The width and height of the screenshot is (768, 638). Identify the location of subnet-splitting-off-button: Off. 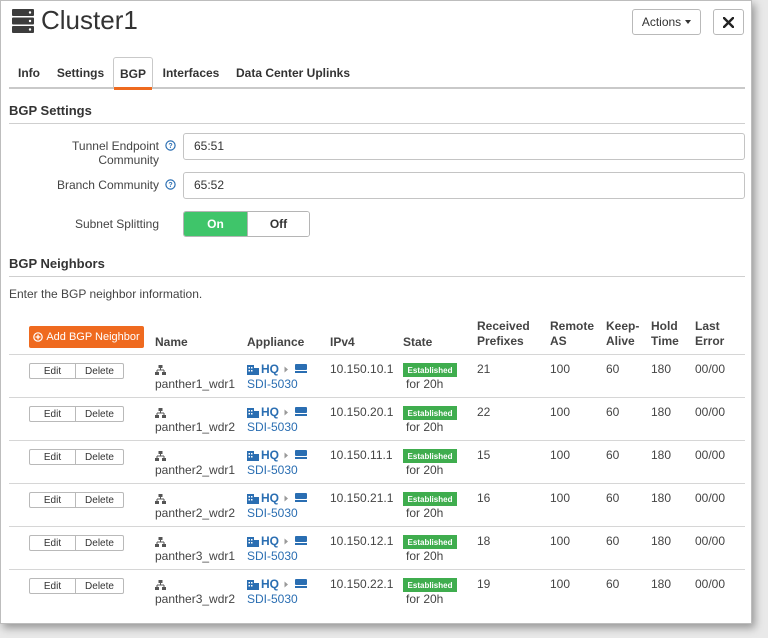
(278, 224).